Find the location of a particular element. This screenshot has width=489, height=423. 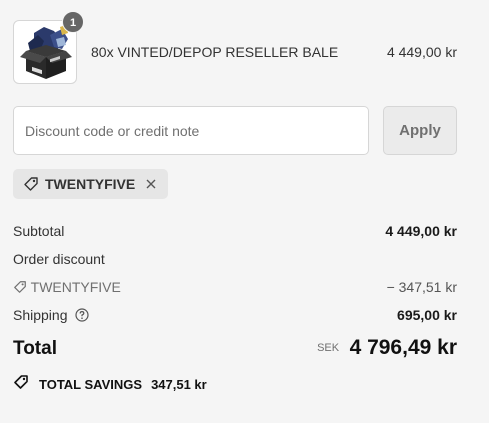

shipping-value: 695,00 kr is located at coordinates (427, 315).